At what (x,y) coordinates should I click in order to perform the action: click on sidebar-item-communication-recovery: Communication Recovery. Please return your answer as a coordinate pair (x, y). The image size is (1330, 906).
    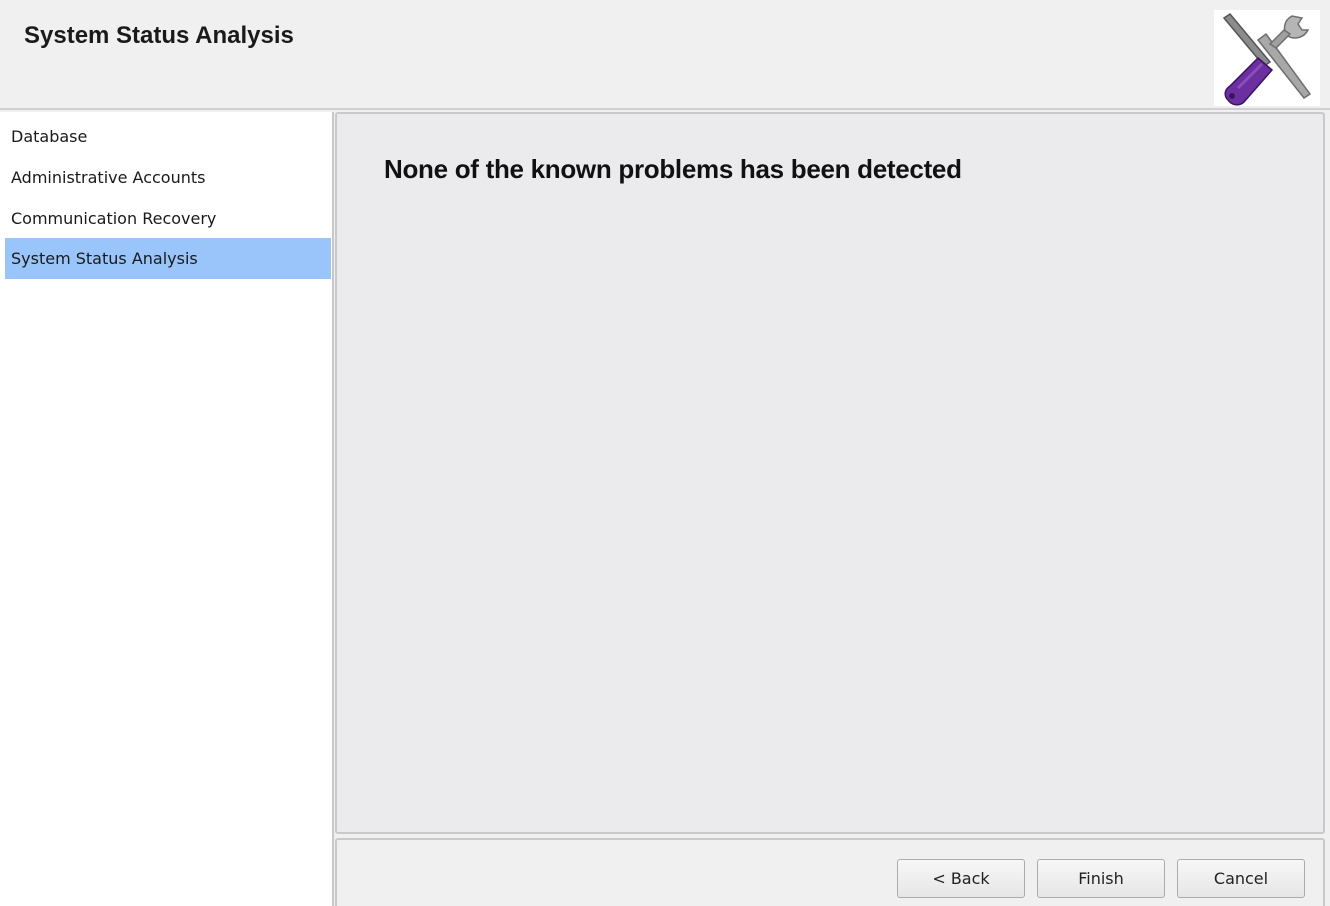
    Looking at the image, I should click on (168, 218).